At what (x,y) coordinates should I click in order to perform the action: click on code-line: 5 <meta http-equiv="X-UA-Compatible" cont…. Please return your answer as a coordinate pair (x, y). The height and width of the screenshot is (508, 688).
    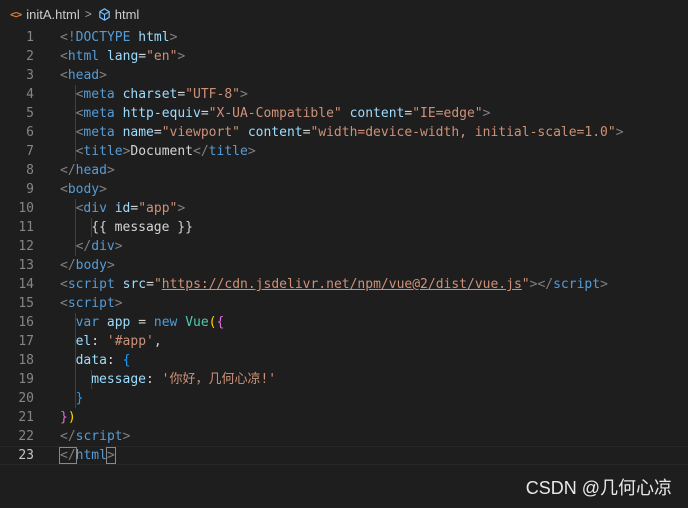
    Looking at the image, I should click on (344, 113).